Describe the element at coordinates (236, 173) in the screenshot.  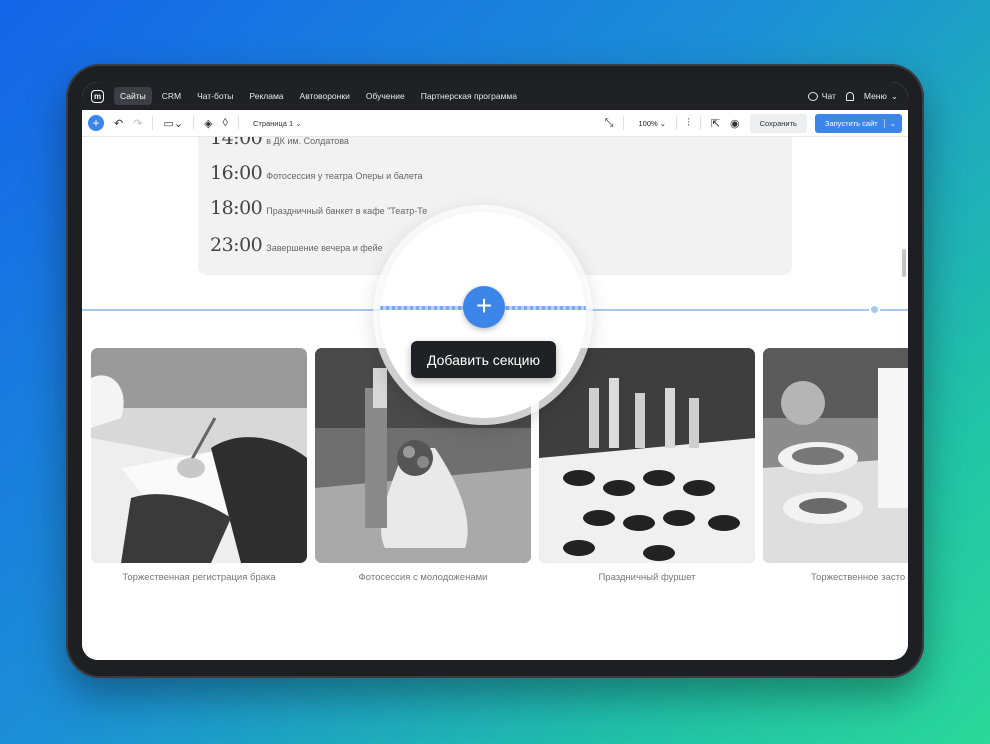
I see `schedule-time: 16:00` at that location.